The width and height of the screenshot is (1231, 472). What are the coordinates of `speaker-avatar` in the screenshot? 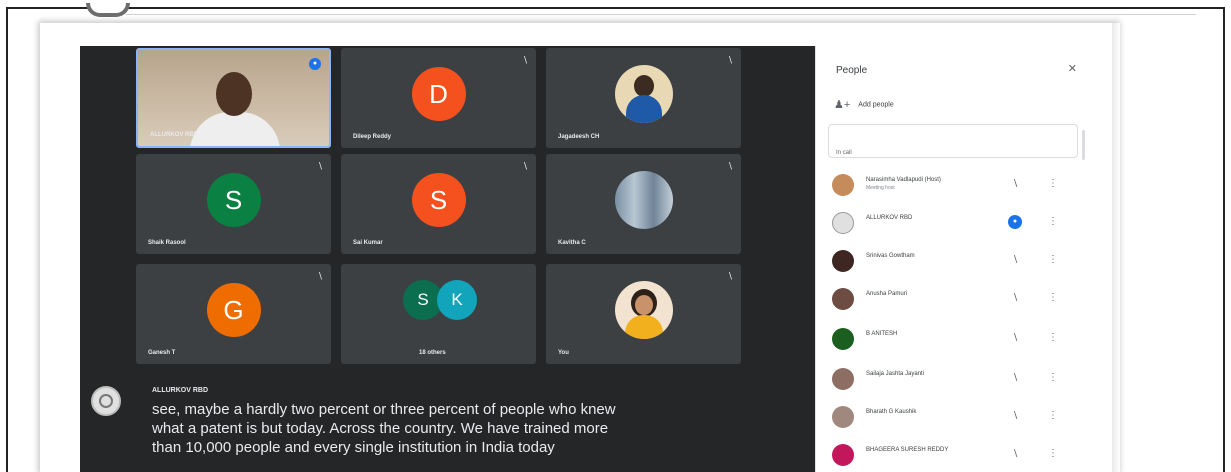 It's located at (106, 401).